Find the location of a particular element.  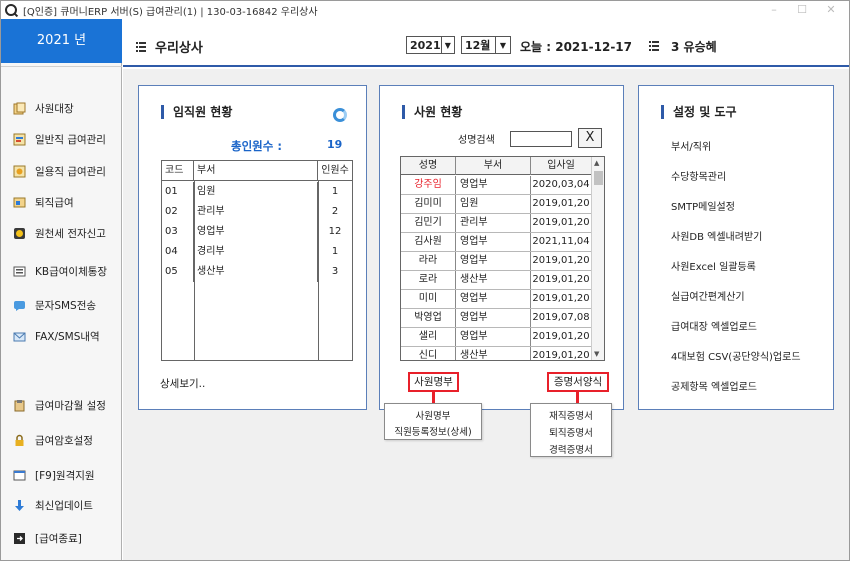

sidebar-item-label: 사원대장 is located at coordinates (54, 108).